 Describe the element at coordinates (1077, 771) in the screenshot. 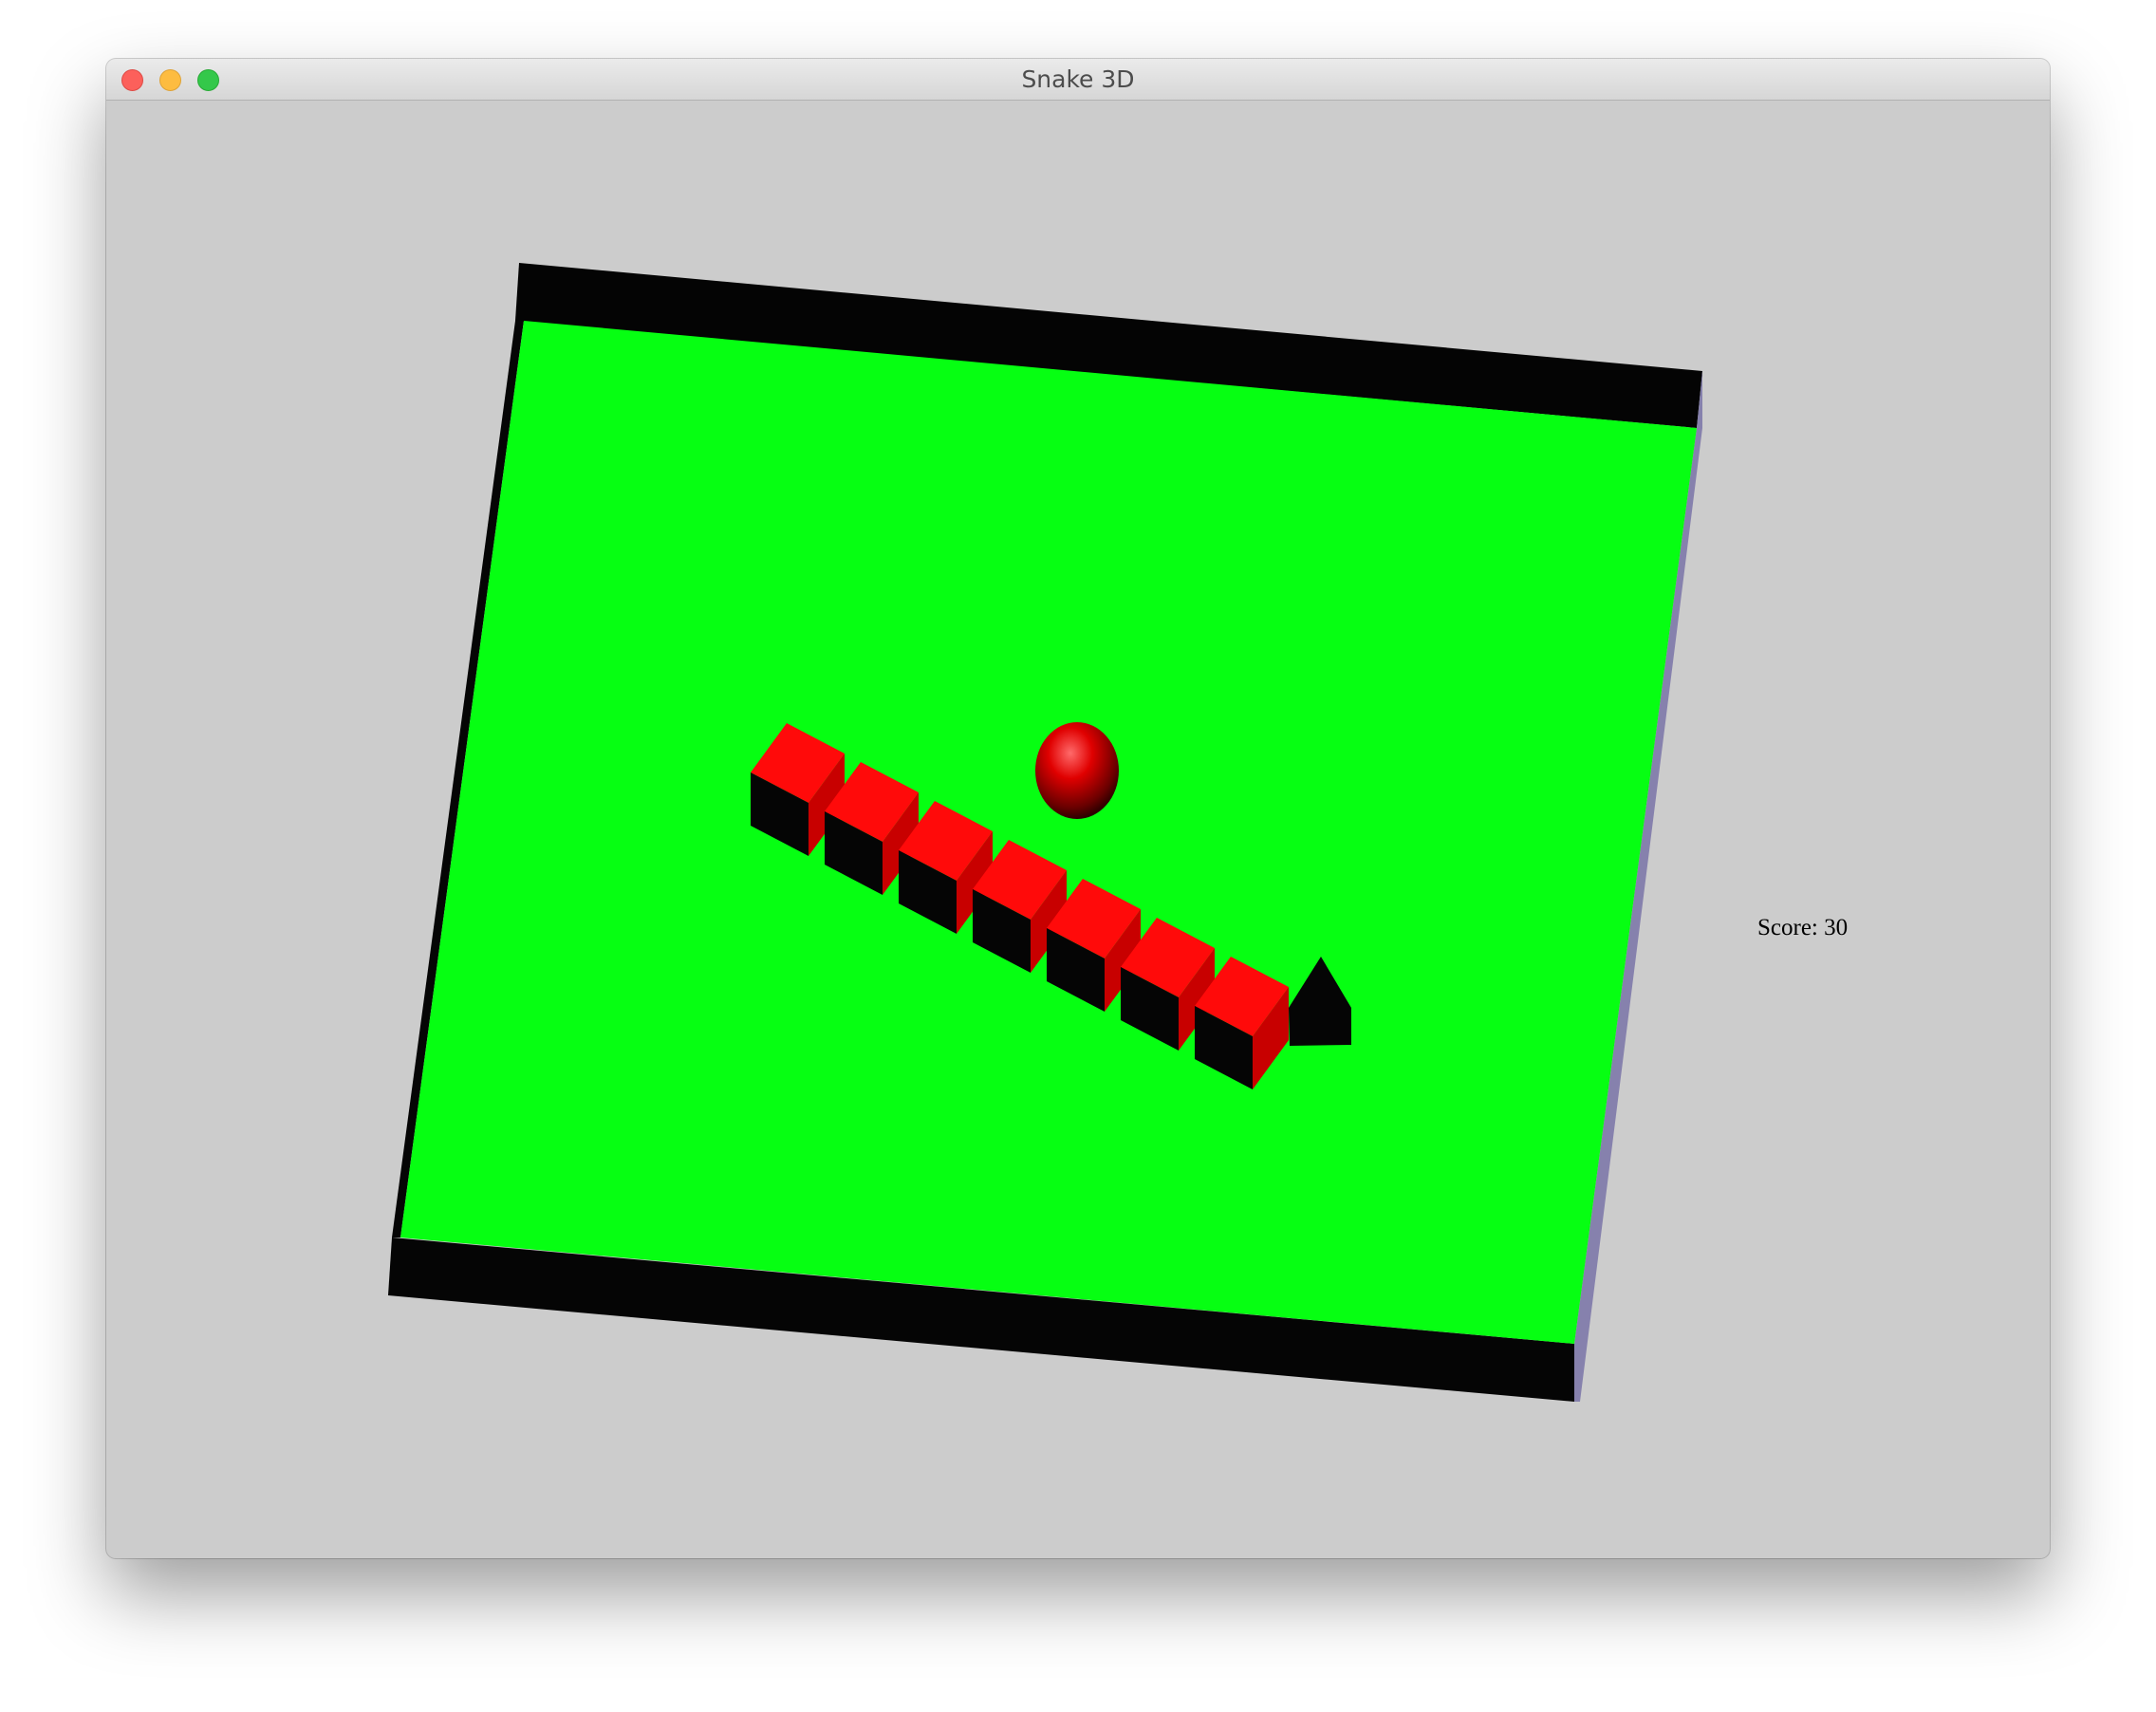

I see `food-ball` at that location.